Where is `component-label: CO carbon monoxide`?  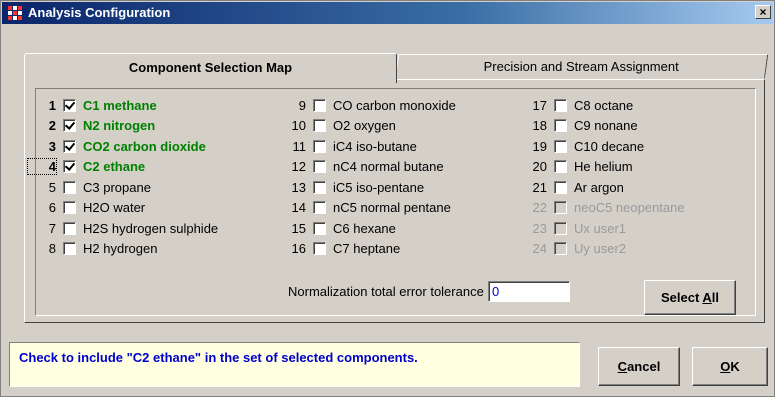 component-label: CO carbon monoxide is located at coordinates (394, 105).